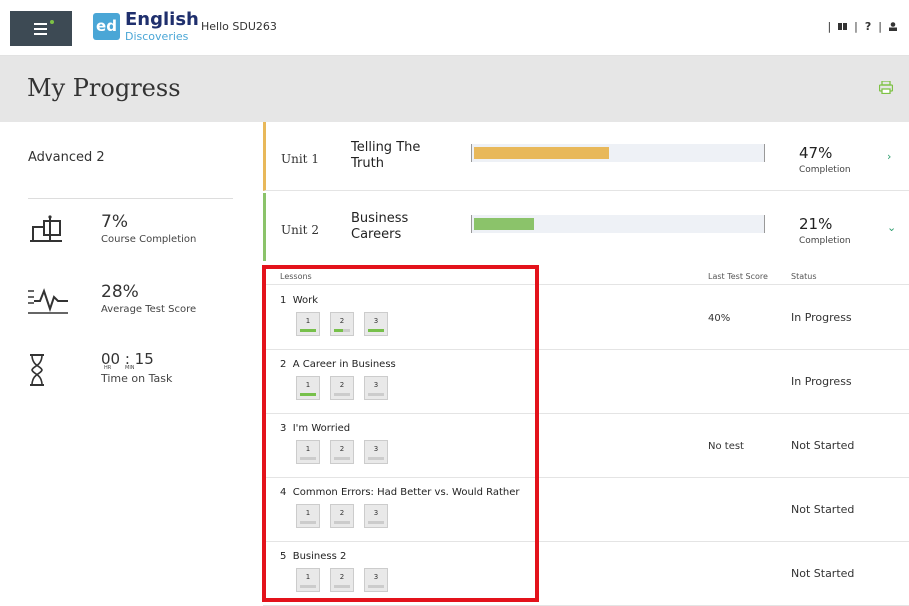 This screenshot has height=606, width=909. I want to click on course-completion-label: Course Completion, so click(149, 239).